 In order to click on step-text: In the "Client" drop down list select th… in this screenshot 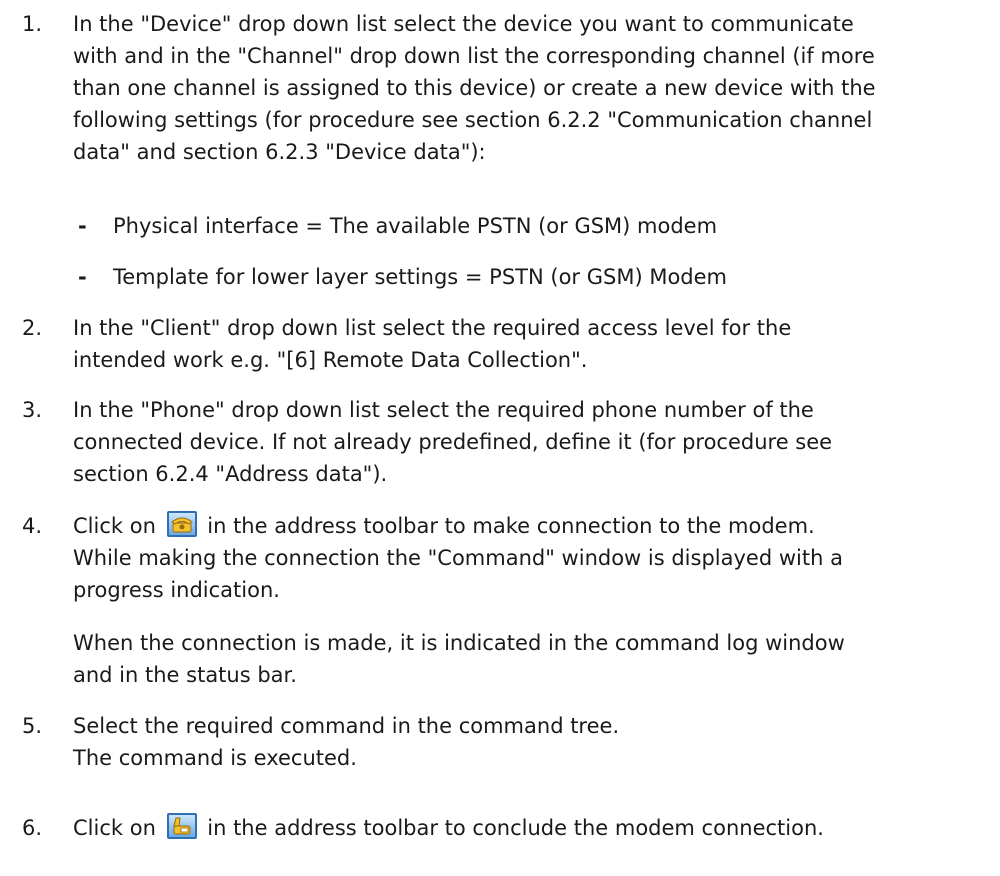, I will do `click(432, 344)`.